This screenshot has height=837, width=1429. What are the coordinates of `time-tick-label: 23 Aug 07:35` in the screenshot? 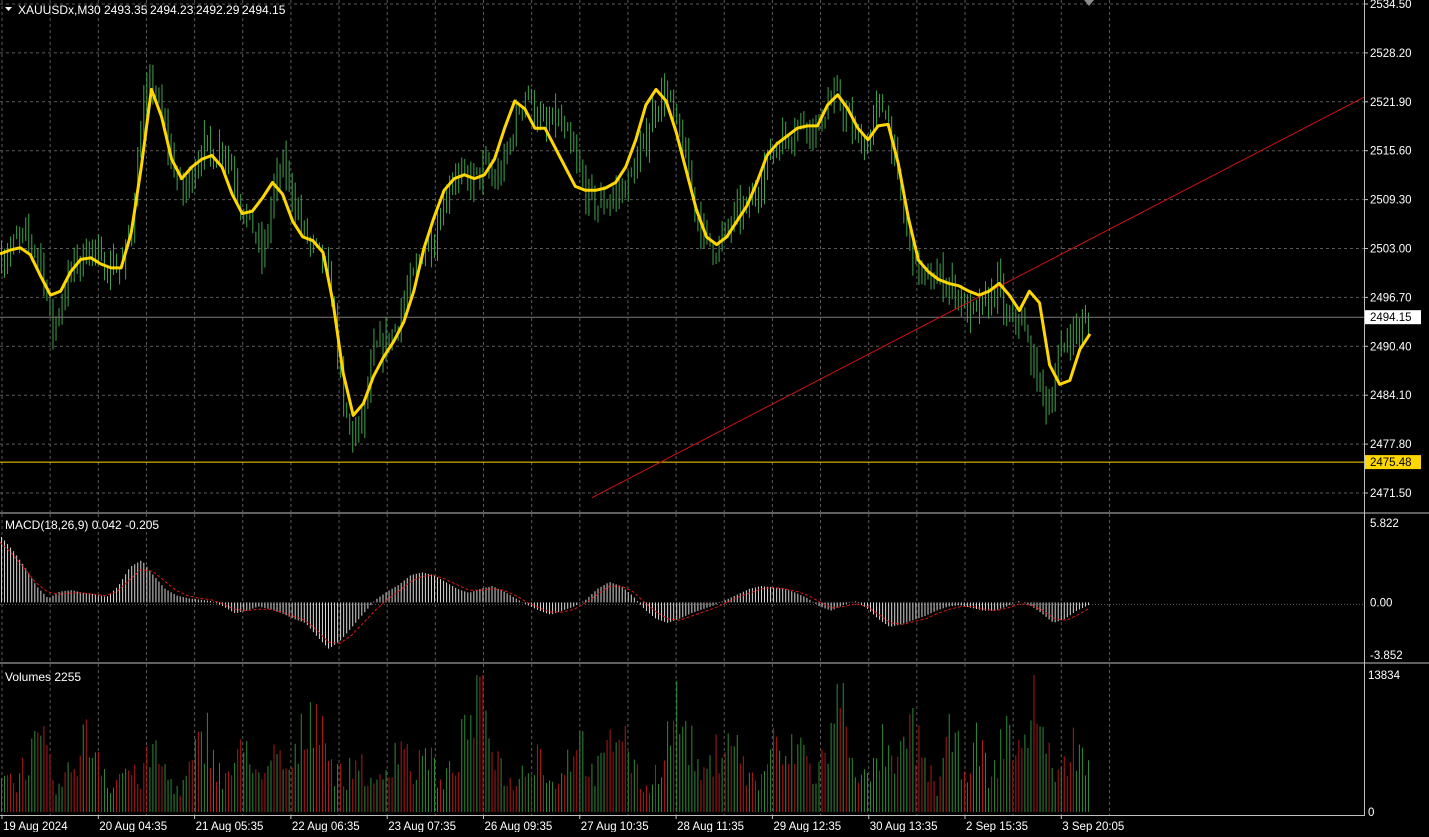 It's located at (422, 826).